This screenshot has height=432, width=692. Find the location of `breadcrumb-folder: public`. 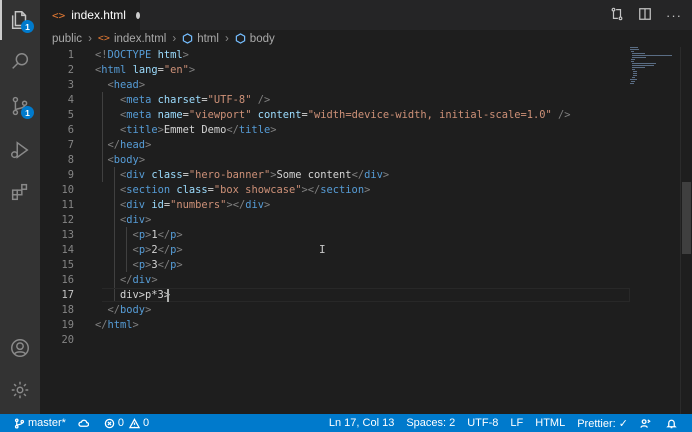

breadcrumb-folder: public is located at coordinates (67, 39).